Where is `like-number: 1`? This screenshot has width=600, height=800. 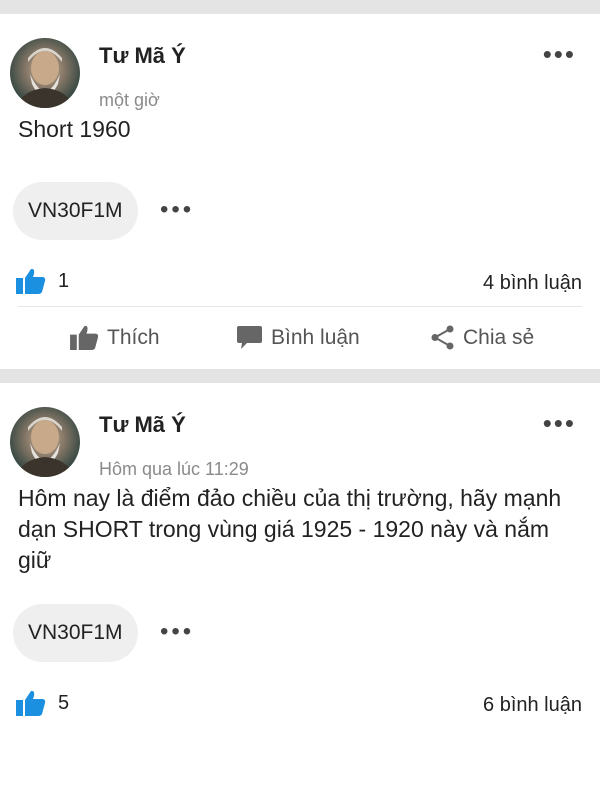
like-number: 1 is located at coordinates (64, 280).